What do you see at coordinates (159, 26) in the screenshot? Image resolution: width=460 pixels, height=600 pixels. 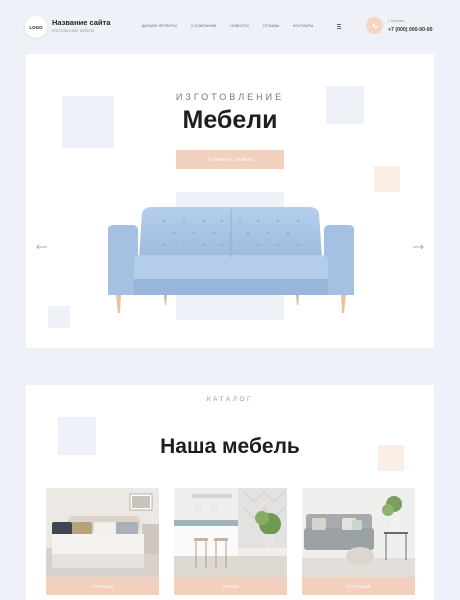 I see `nav-item-design: Дизайн-проекты` at bounding box center [159, 26].